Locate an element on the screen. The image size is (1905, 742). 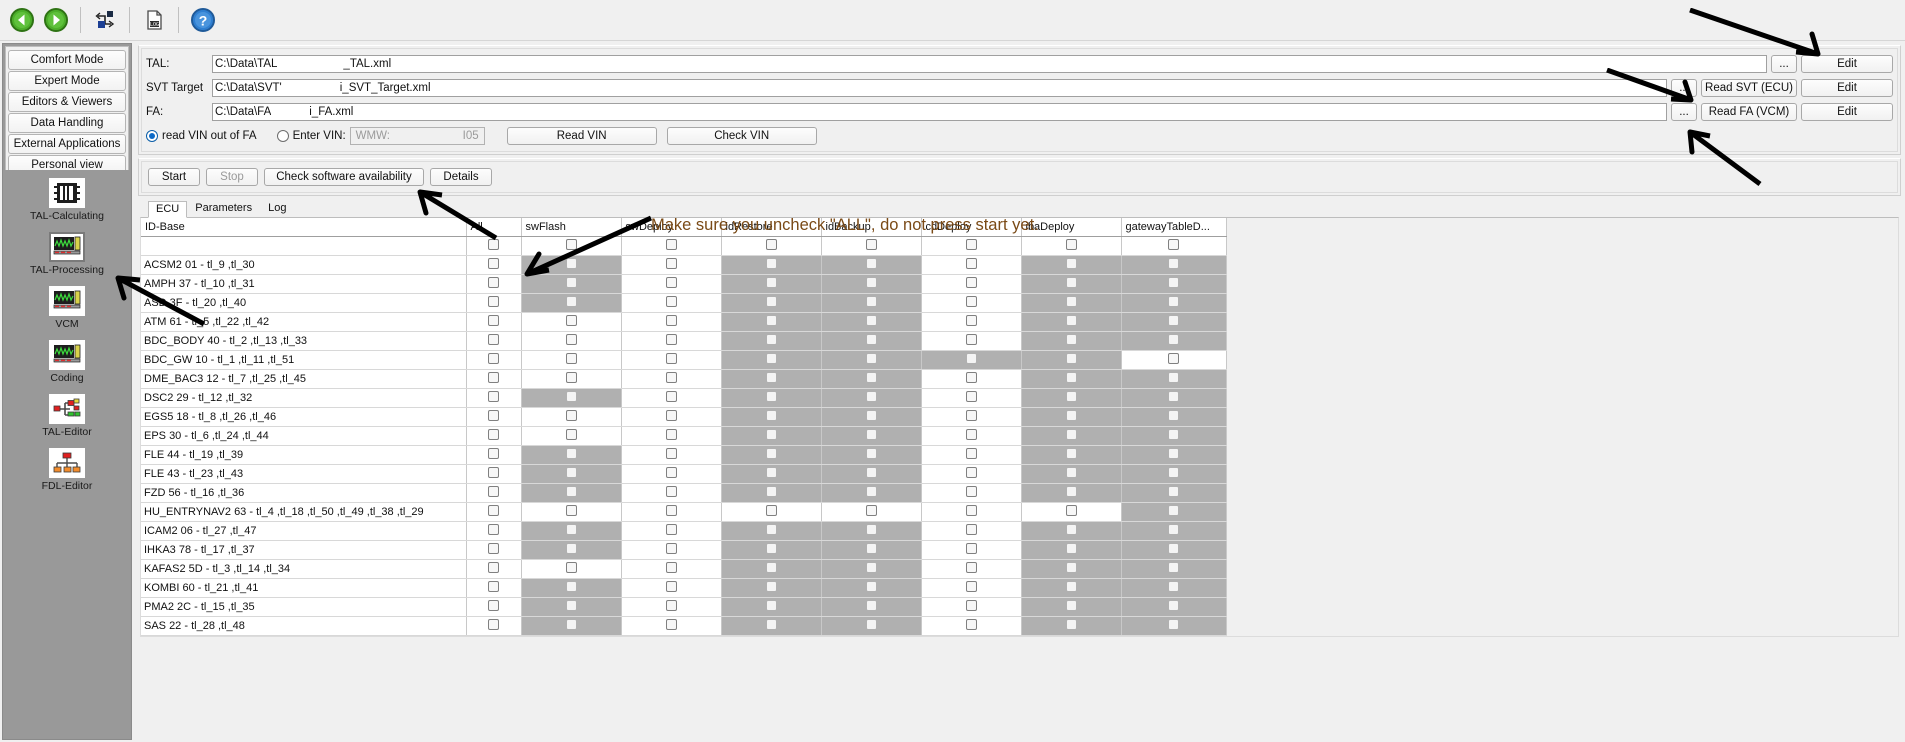
table-row: EGS5 18 - tl_8 ,tl_26 ,tl_46 is located at coordinates (684, 417).